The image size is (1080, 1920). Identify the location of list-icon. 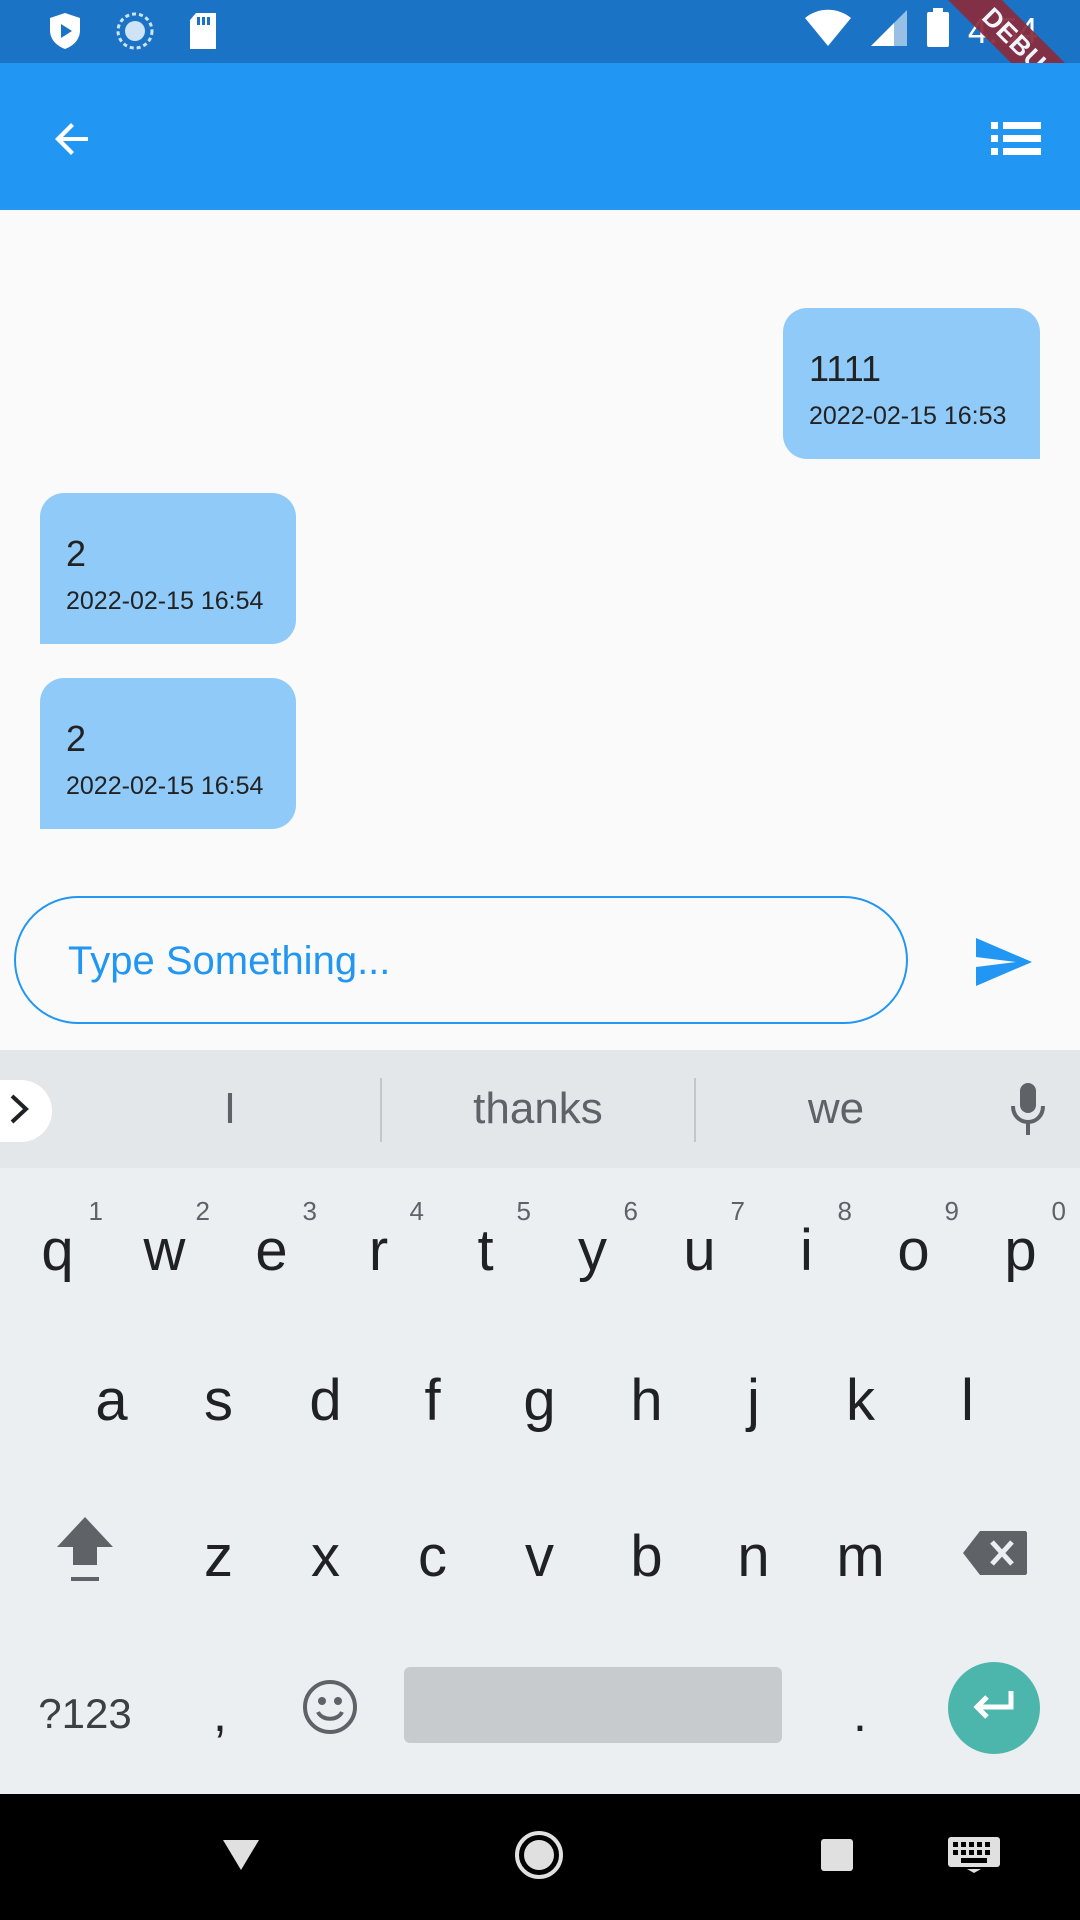
(1016, 141).